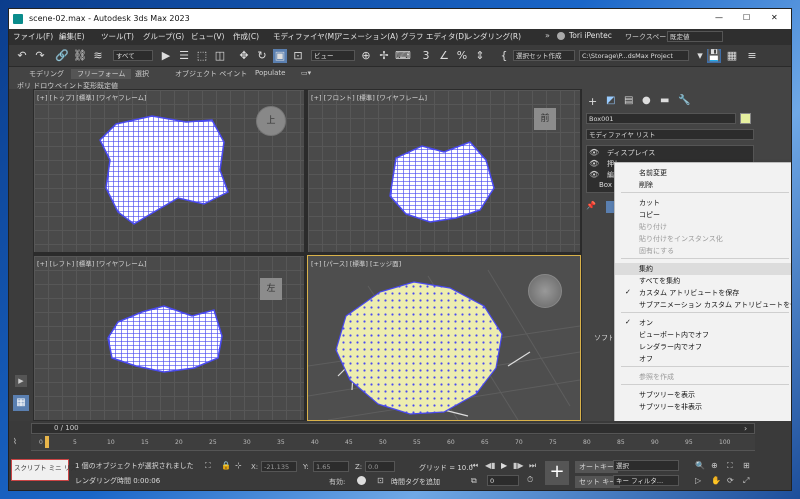 The height and width of the screenshot is (499, 800). I want to click on percent-snap-icon: %, so click(462, 56).